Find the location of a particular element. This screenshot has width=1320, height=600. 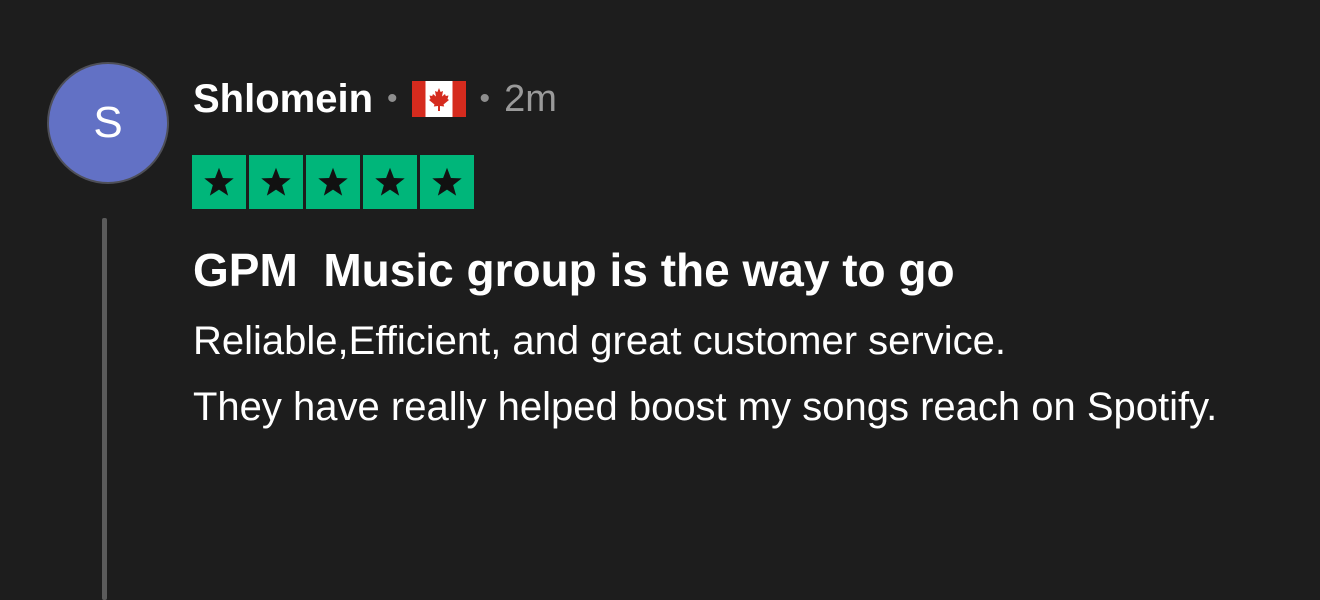

username: Shlomein is located at coordinates (283, 99).